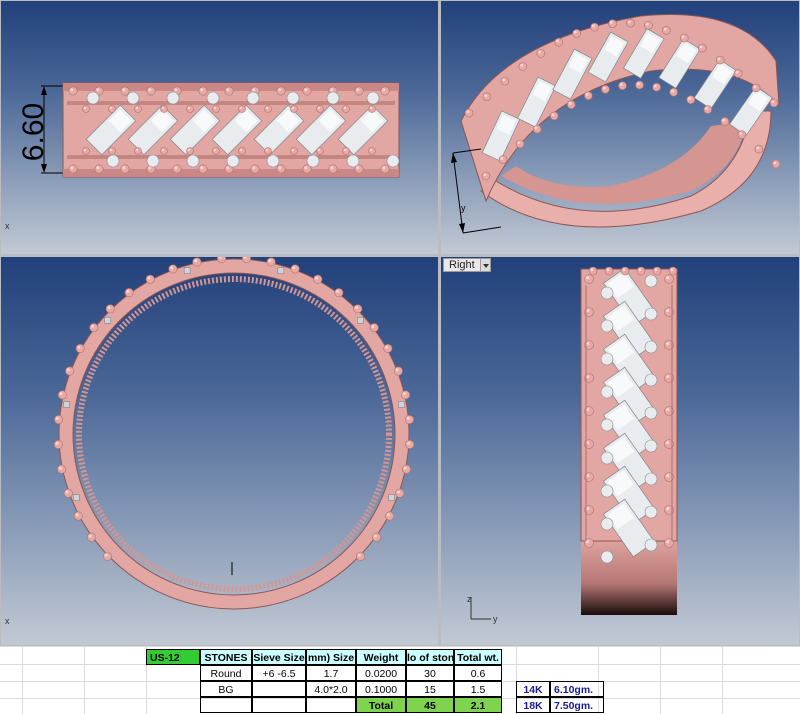 Image resolution: width=800 pixels, height=714 pixels. What do you see at coordinates (331, 657) in the screenshot?
I see `header-mm-size: mm) Size` at bounding box center [331, 657].